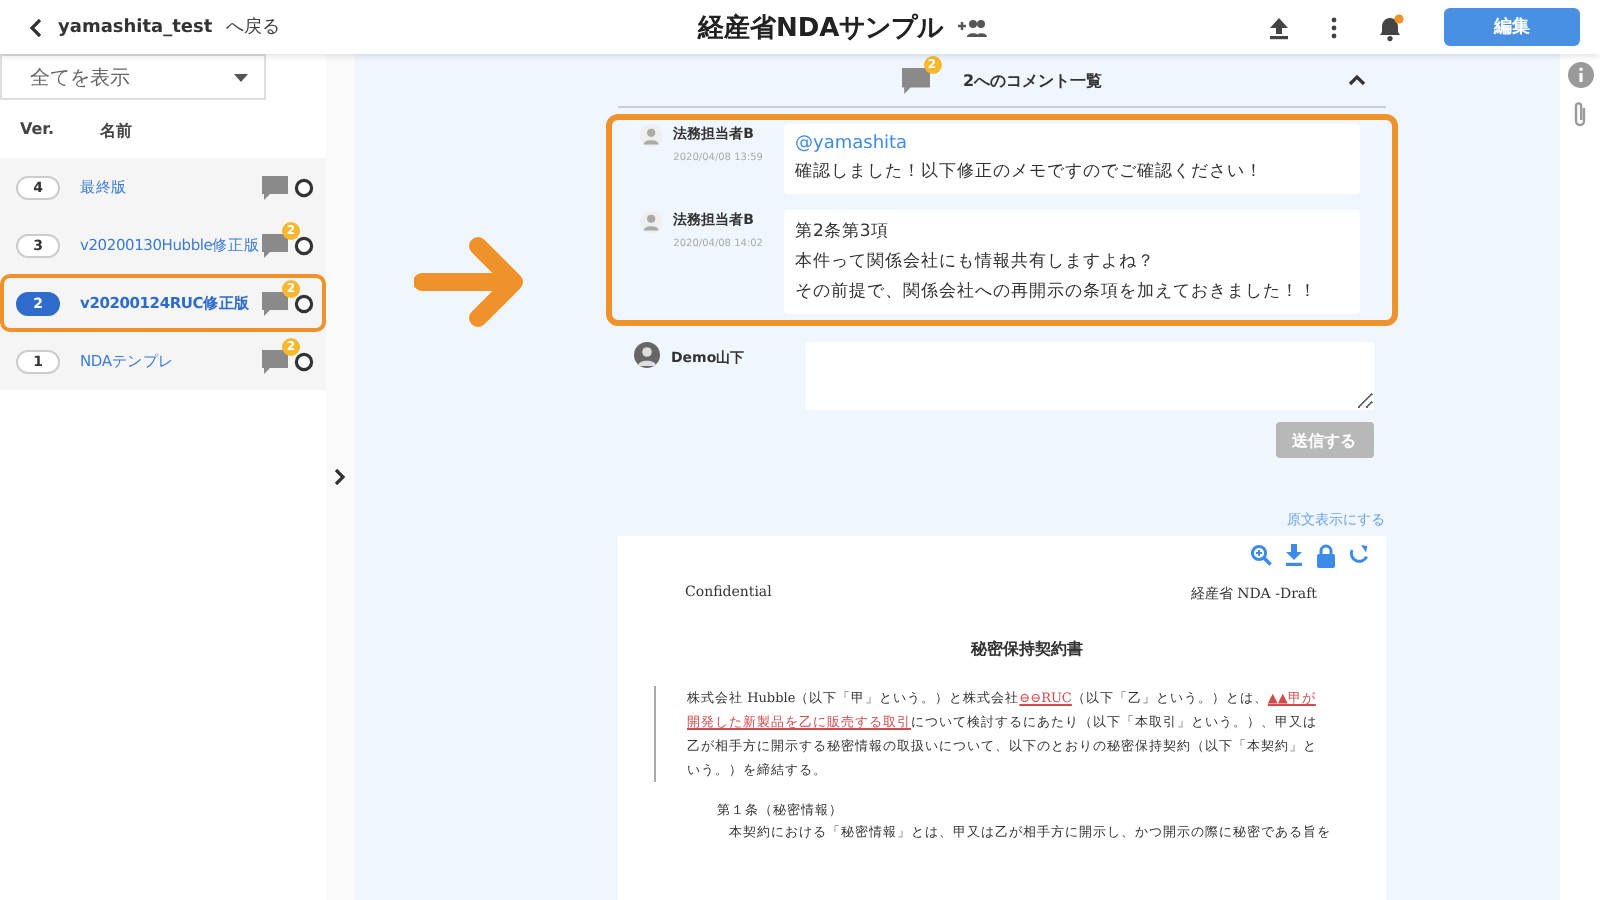 The height and width of the screenshot is (900, 1600). I want to click on column-header: Ver., so click(38, 131).